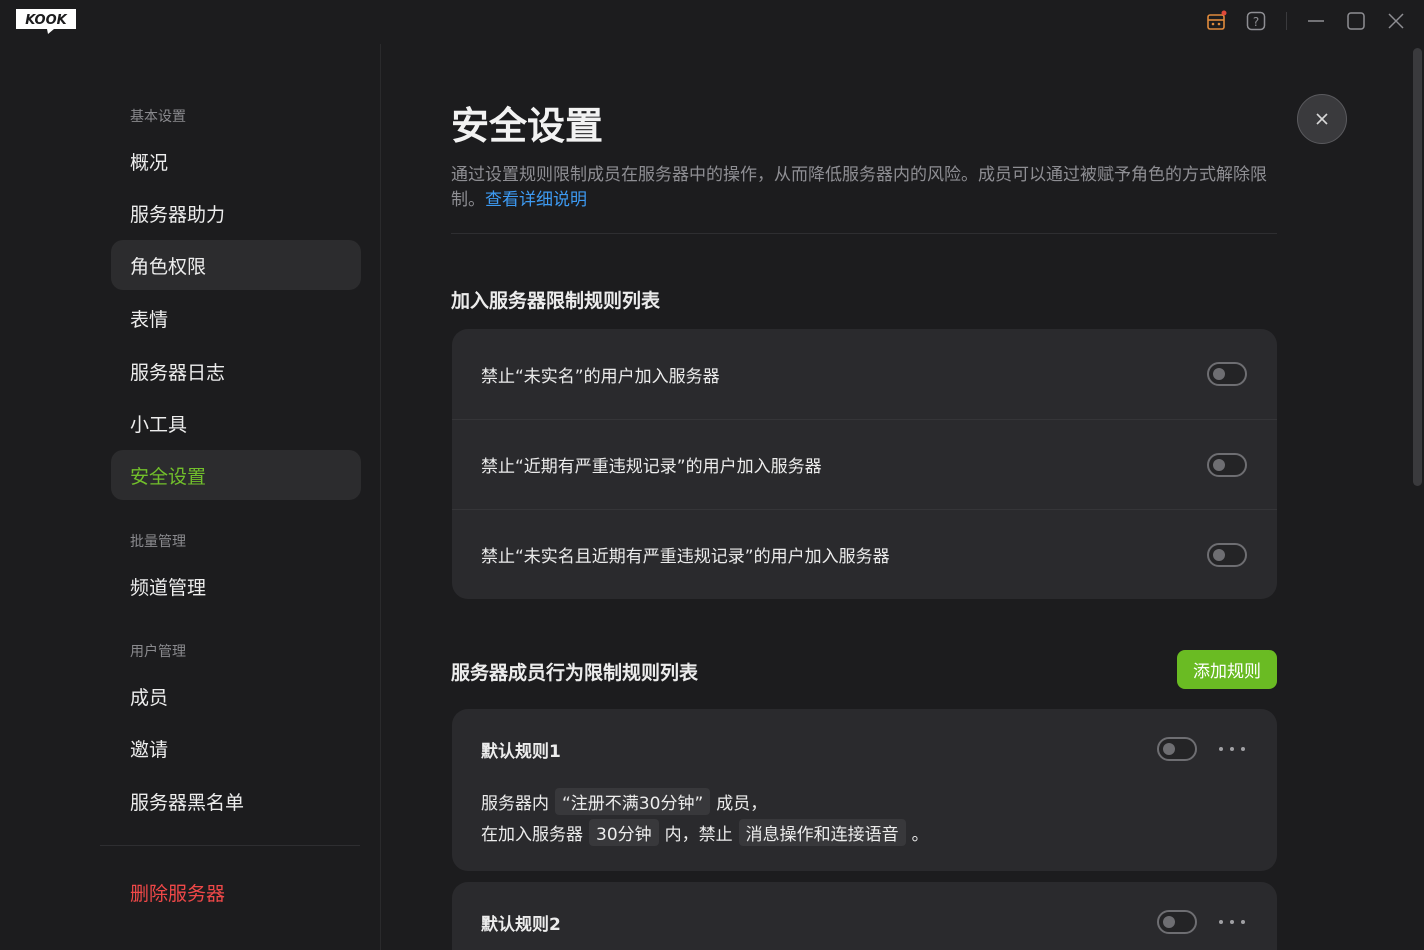 This screenshot has height=950, width=1424. I want to click on behavior-rule-card: 默认规则2, so click(864, 916).